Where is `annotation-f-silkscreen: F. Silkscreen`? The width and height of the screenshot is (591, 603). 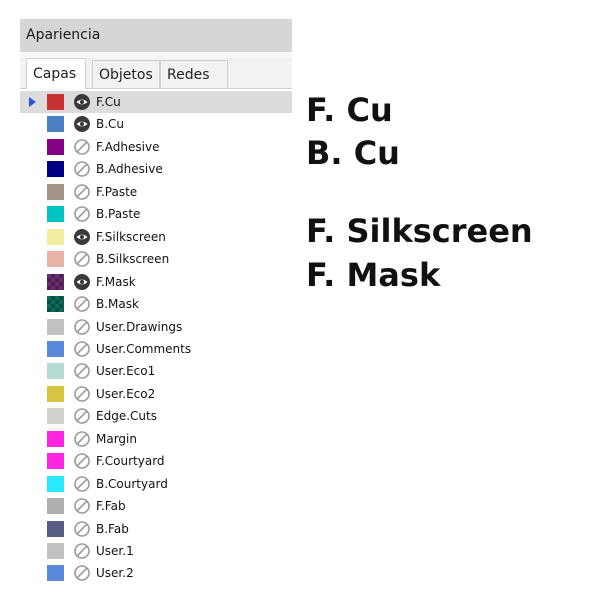 annotation-f-silkscreen: F. Silkscreen is located at coordinates (419, 231).